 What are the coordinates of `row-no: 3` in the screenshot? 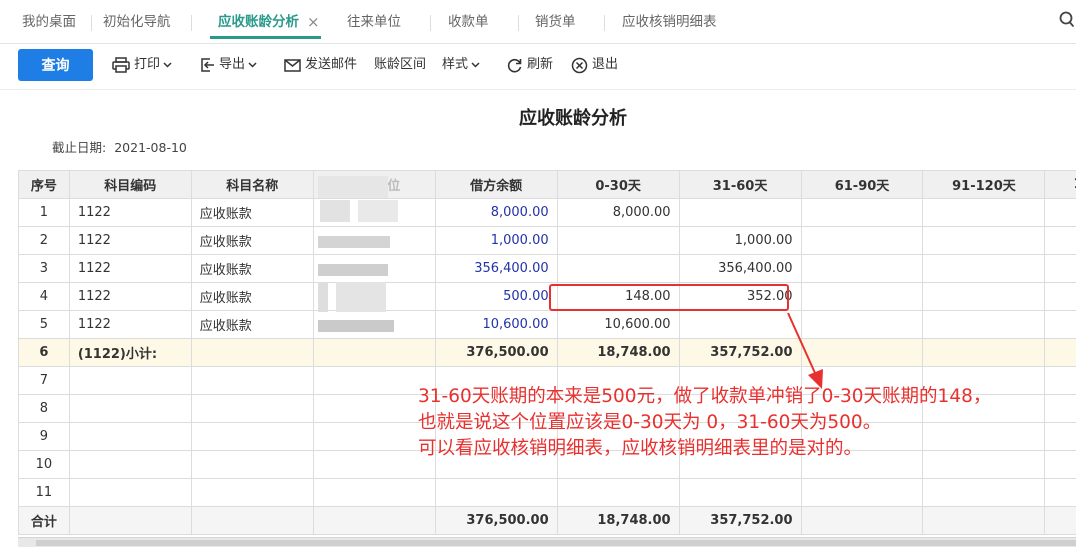 It's located at (44, 268).